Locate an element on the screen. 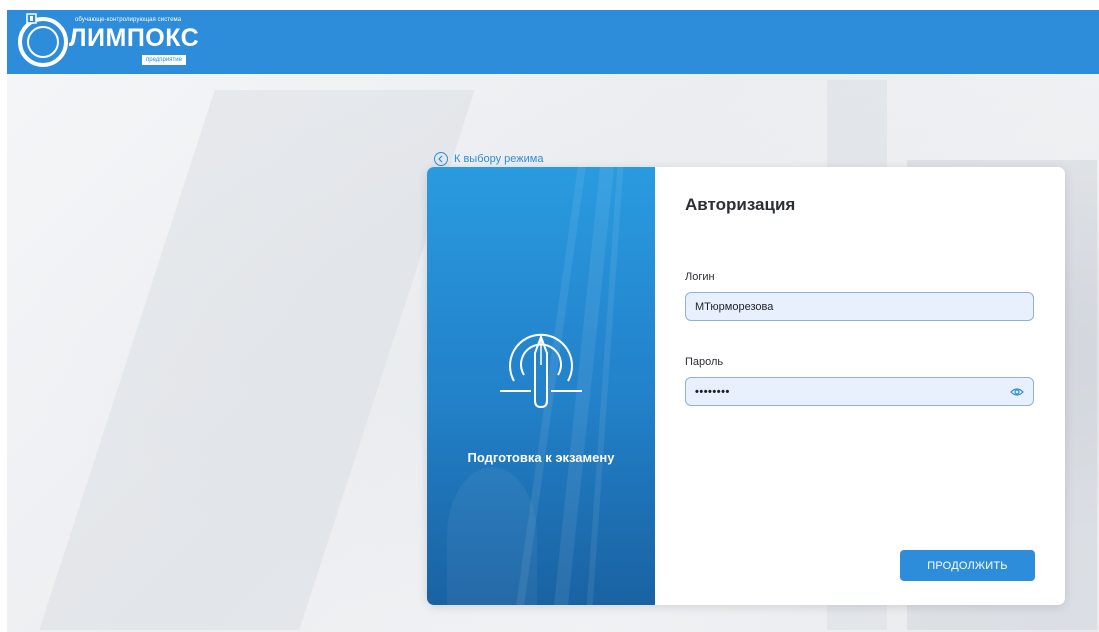  back-link-label: К выбору режима is located at coordinates (499, 159).